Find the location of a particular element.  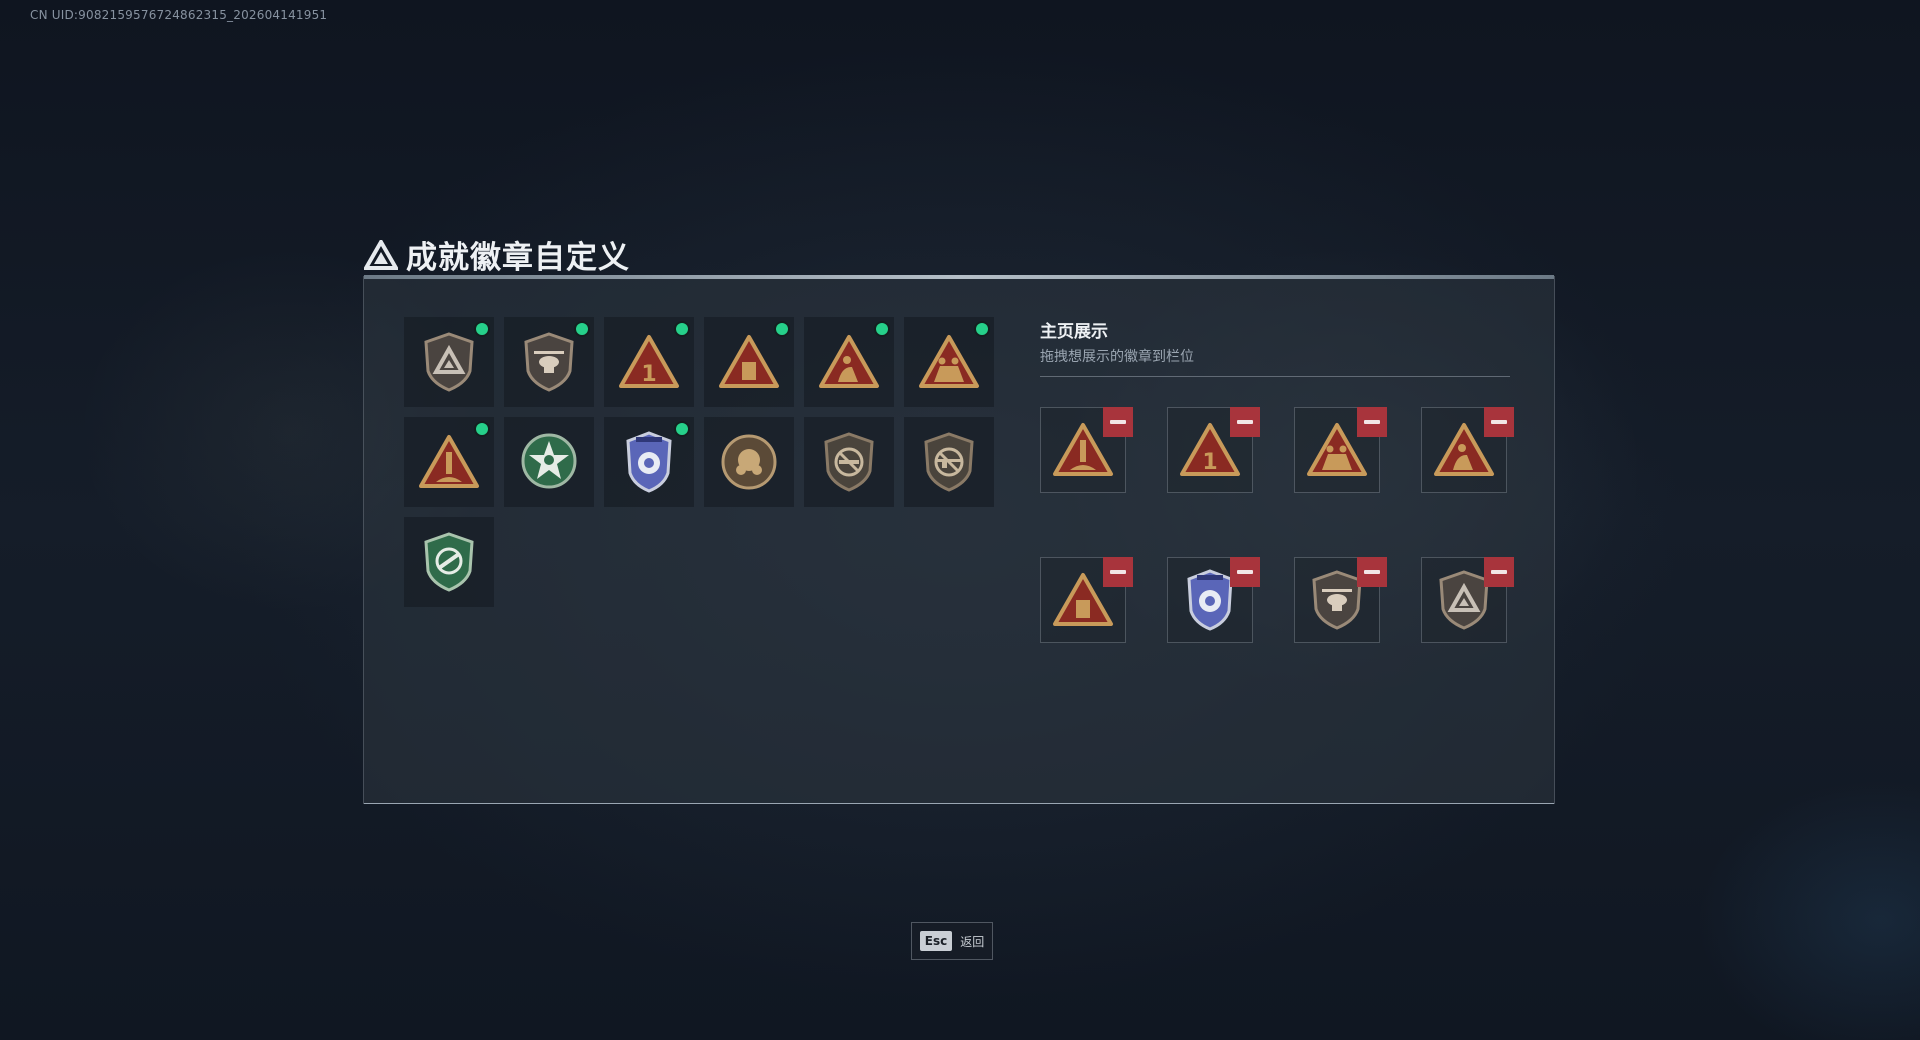

panel-bottom-line is located at coordinates (959, 803).